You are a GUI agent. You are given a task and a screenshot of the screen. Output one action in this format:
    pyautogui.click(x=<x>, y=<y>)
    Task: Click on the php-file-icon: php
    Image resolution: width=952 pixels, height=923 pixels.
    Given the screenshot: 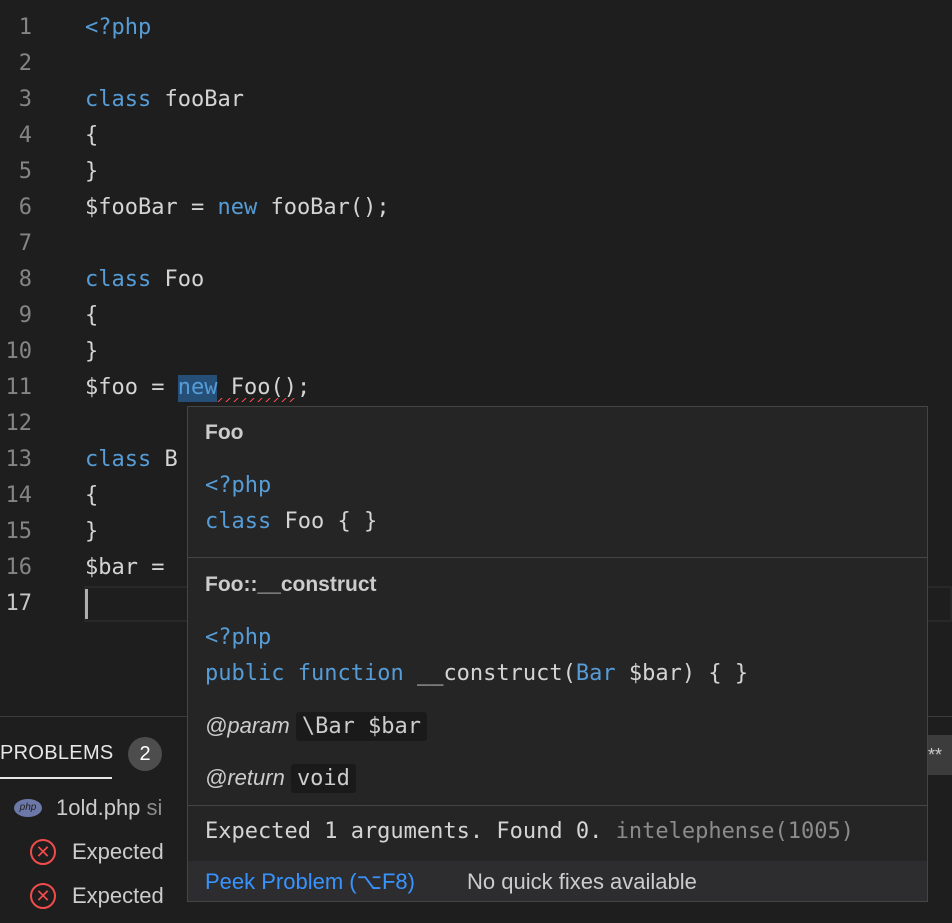 What is the action you would take?
    pyautogui.click(x=28, y=808)
    